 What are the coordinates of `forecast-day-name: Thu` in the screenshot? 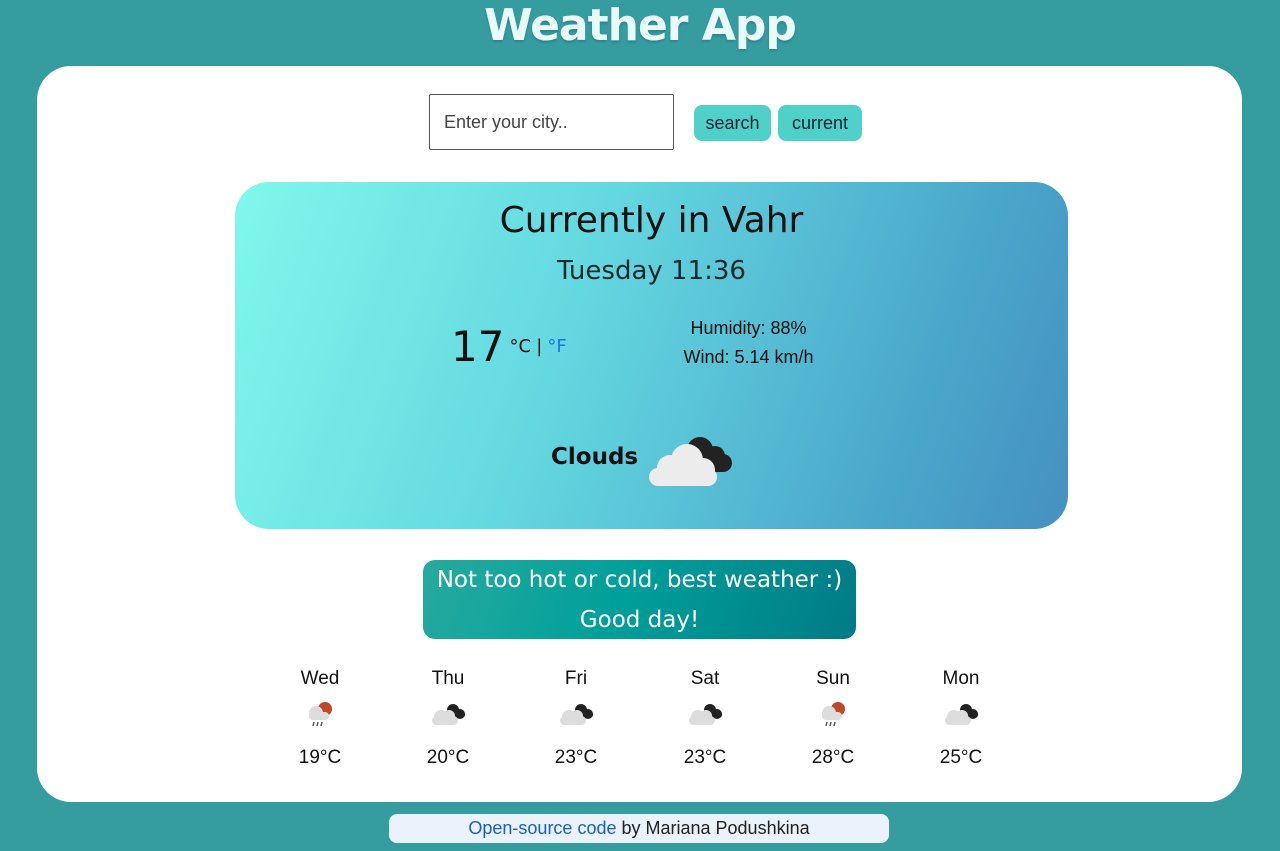 It's located at (448, 678).